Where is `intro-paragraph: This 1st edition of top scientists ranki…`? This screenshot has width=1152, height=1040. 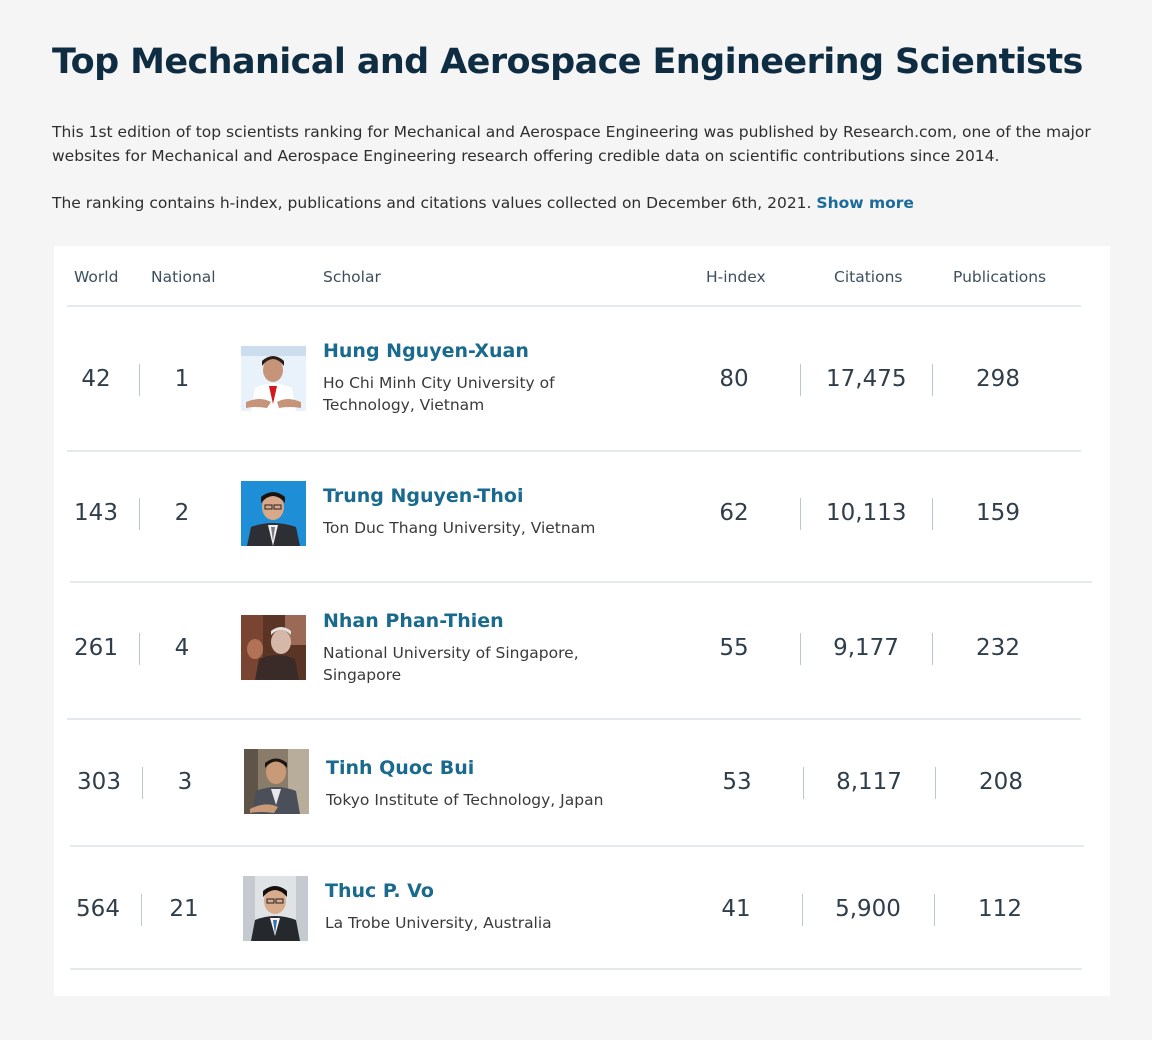
intro-paragraph: This 1st edition of top scientists ranki… is located at coordinates (571, 144).